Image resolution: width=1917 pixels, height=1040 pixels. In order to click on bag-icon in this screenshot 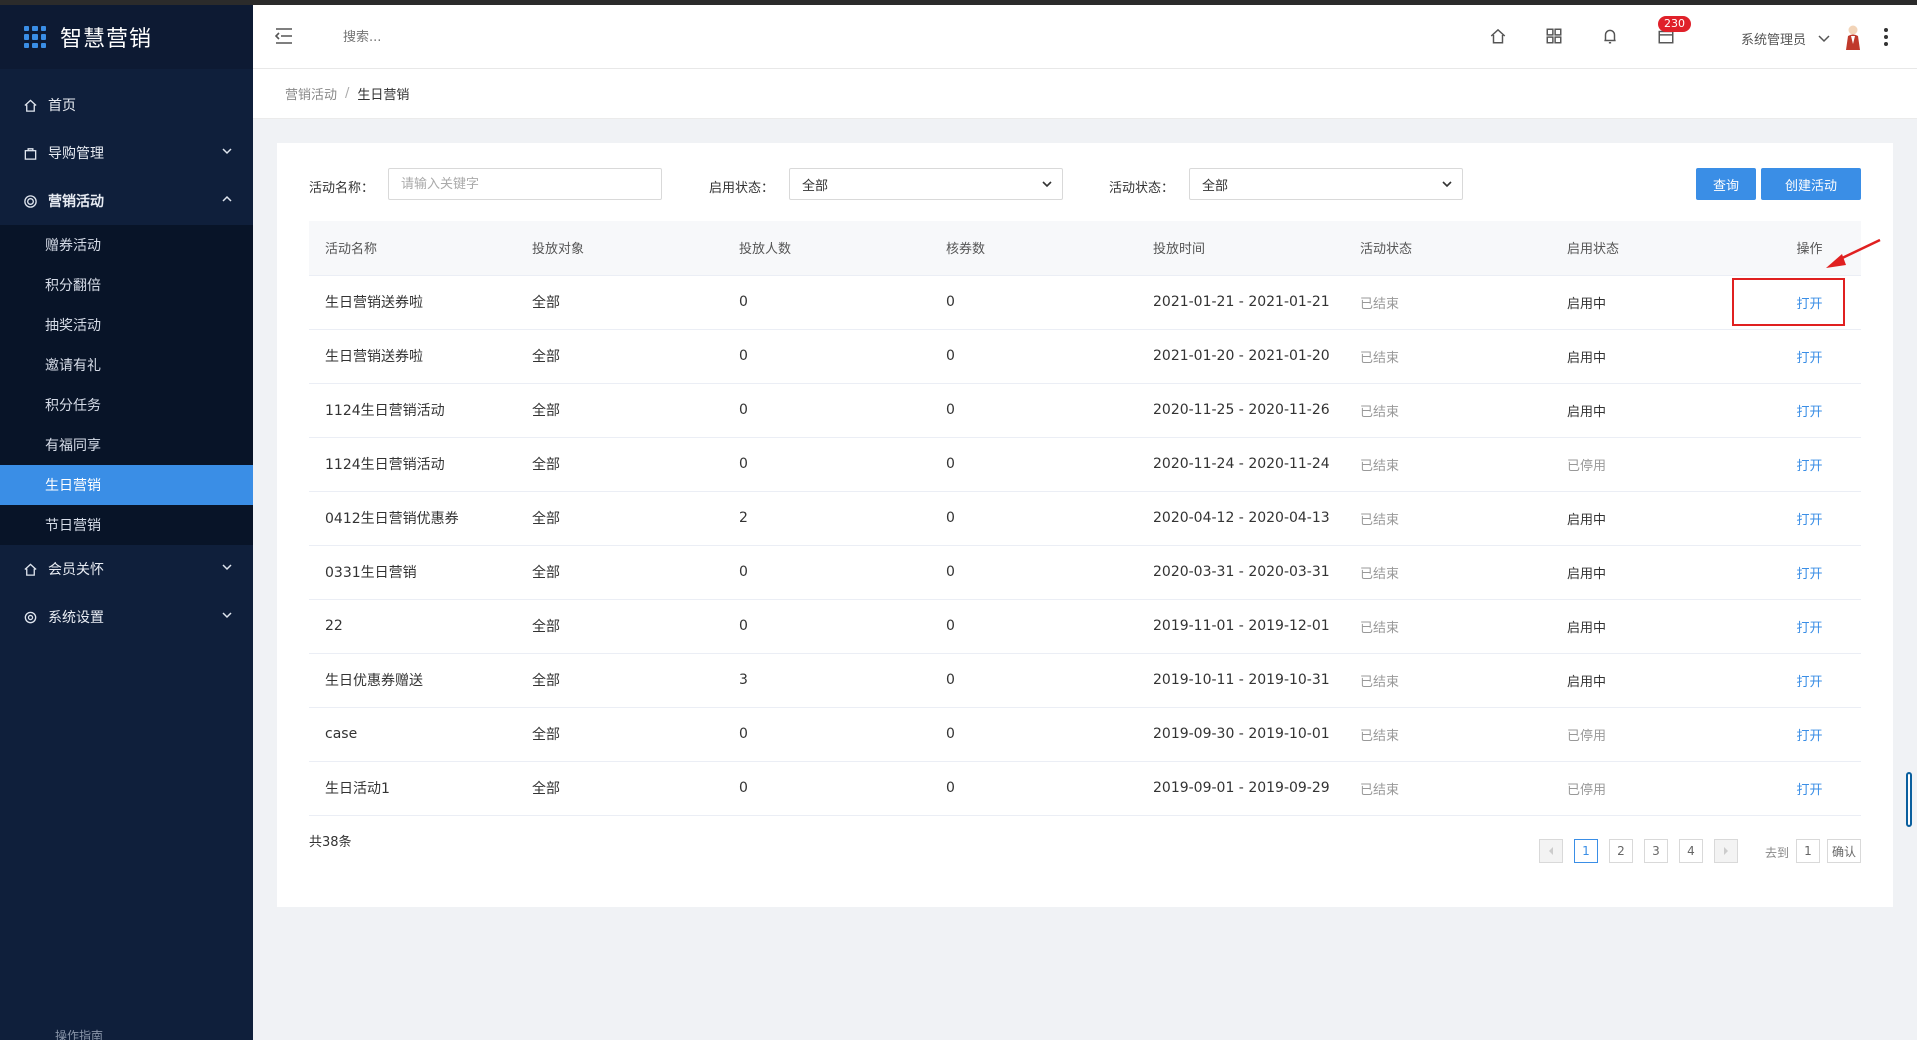, I will do `click(30, 153)`.